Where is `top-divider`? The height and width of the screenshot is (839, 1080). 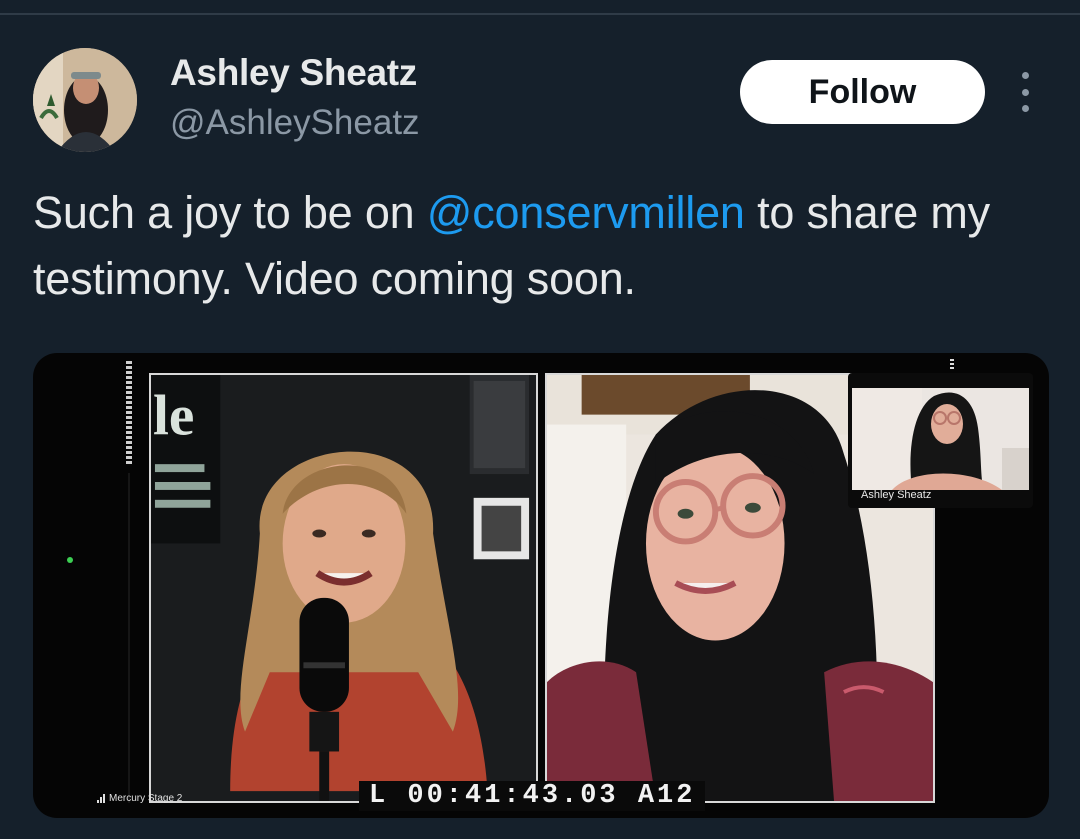
top-divider is located at coordinates (540, 7).